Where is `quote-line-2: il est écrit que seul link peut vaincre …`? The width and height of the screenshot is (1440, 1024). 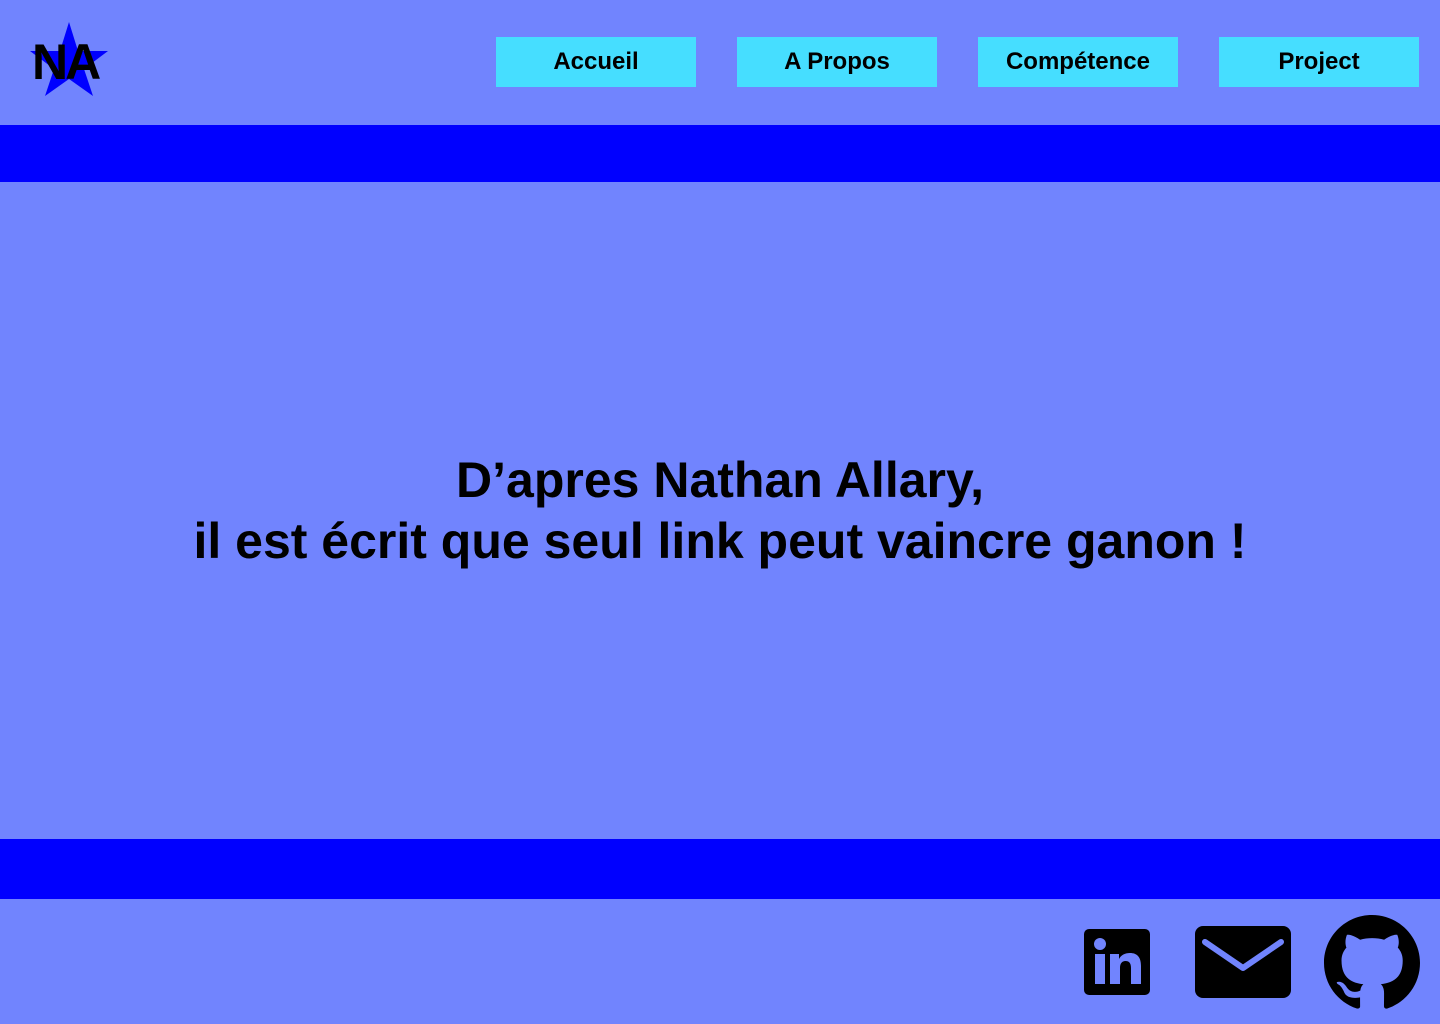 quote-line-2: il est écrit que seul link peut vaincre … is located at coordinates (720, 541).